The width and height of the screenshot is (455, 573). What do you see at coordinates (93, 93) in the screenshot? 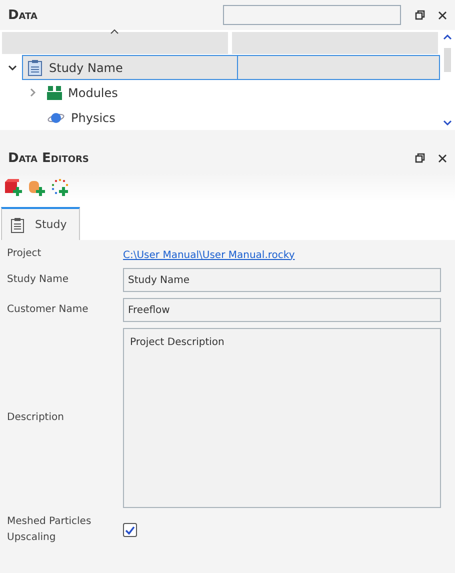
I see `tree-label: Modules` at bounding box center [93, 93].